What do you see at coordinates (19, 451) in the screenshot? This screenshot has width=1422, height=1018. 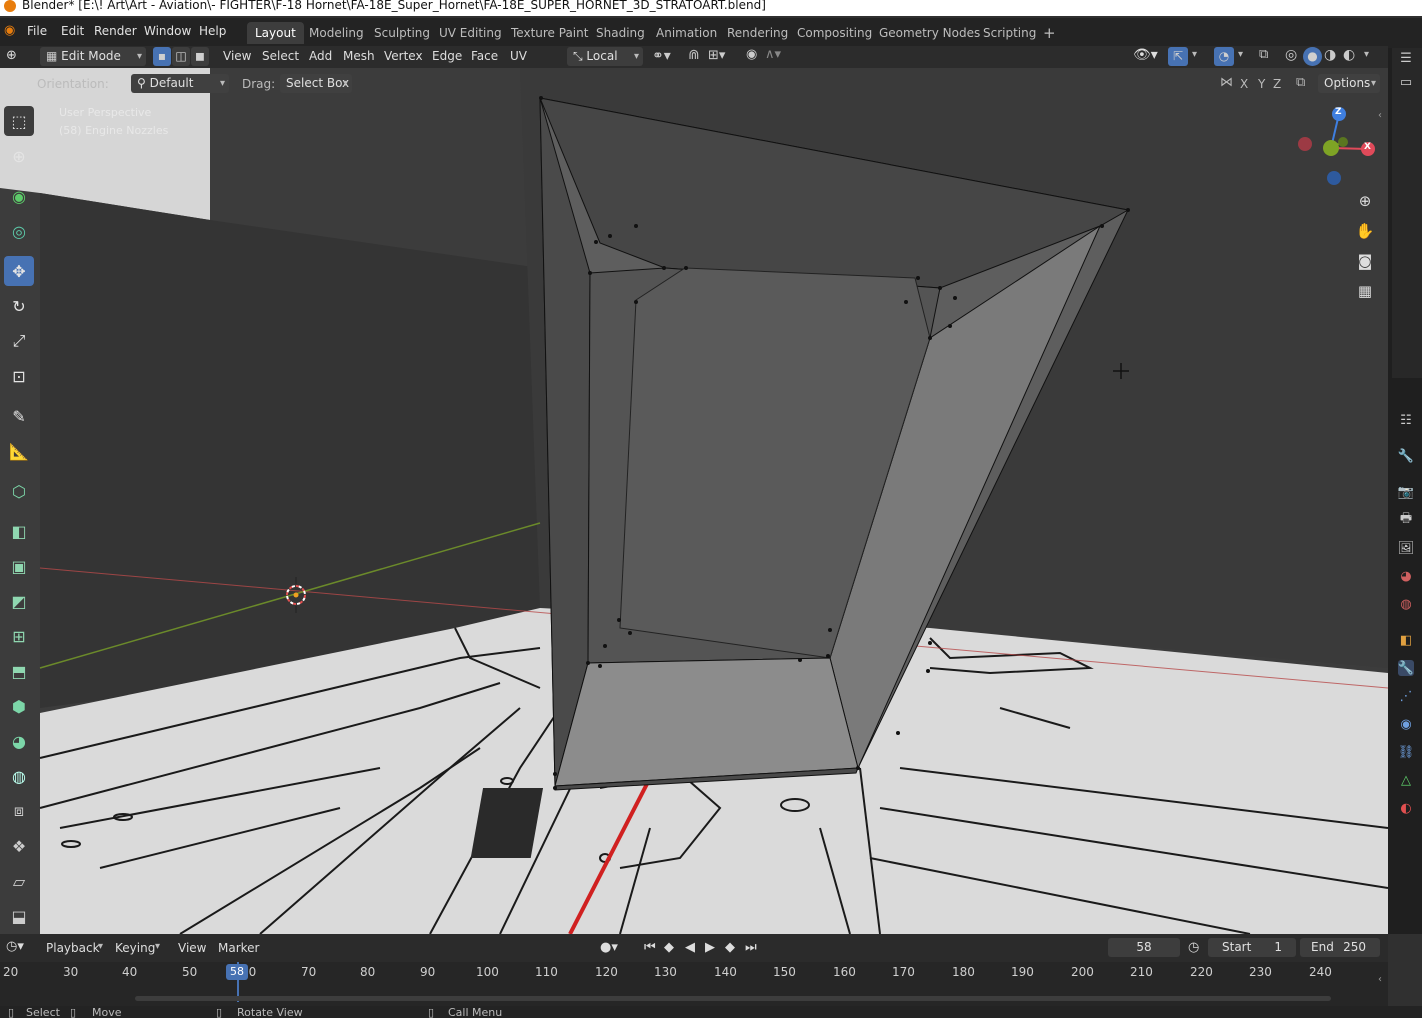 I see `measure-tool-icon: 📐` at bounding box center [19, 451].